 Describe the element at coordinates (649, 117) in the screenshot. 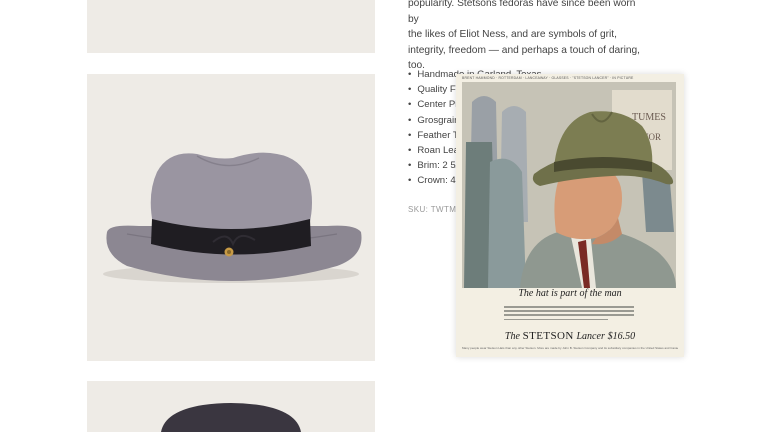

I see `ad-sign-text: TUMES` at that location.